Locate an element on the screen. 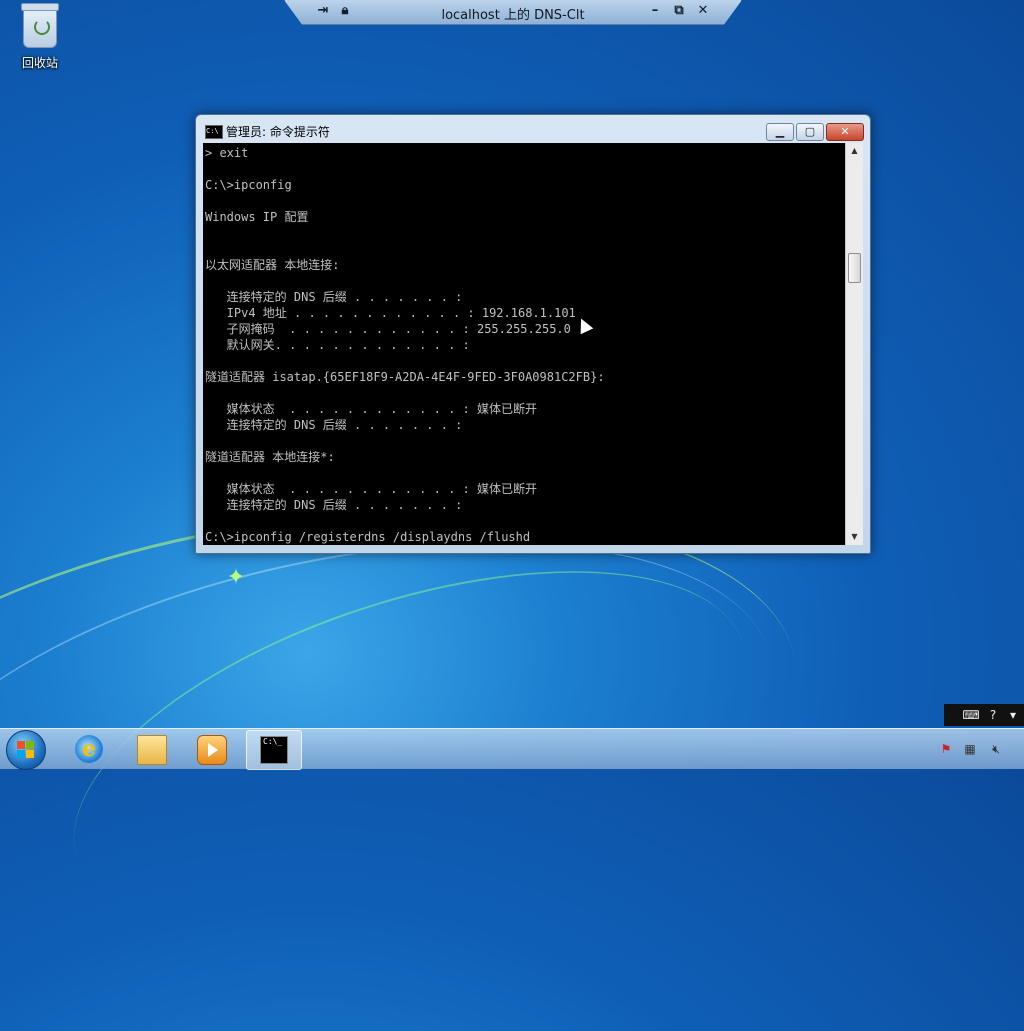 This screenshot has width=1024, height=1031. keyboard-icon: ⌨ is located at coordinates (971, 715).